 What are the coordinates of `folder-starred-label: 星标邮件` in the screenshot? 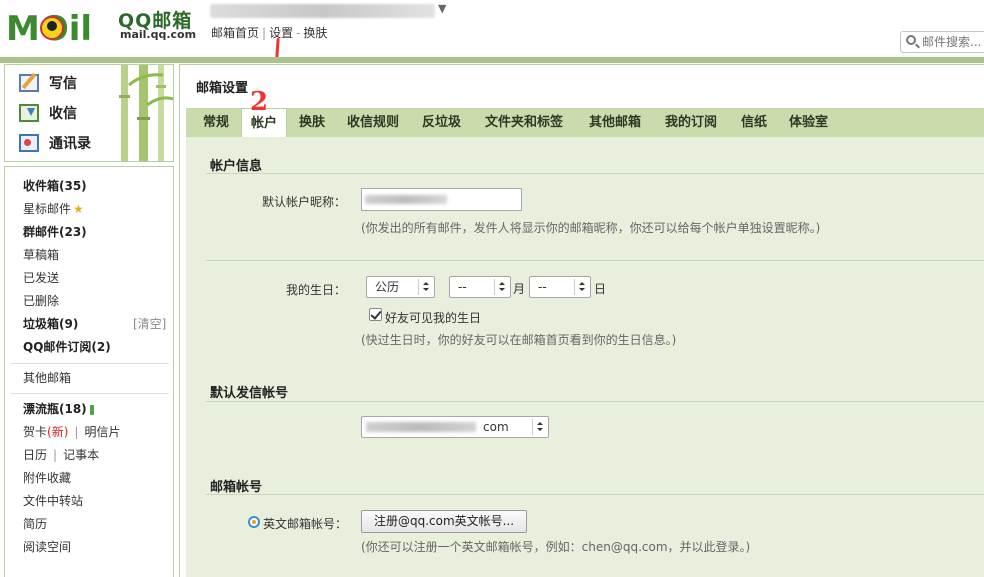 It's located at (47, 209).